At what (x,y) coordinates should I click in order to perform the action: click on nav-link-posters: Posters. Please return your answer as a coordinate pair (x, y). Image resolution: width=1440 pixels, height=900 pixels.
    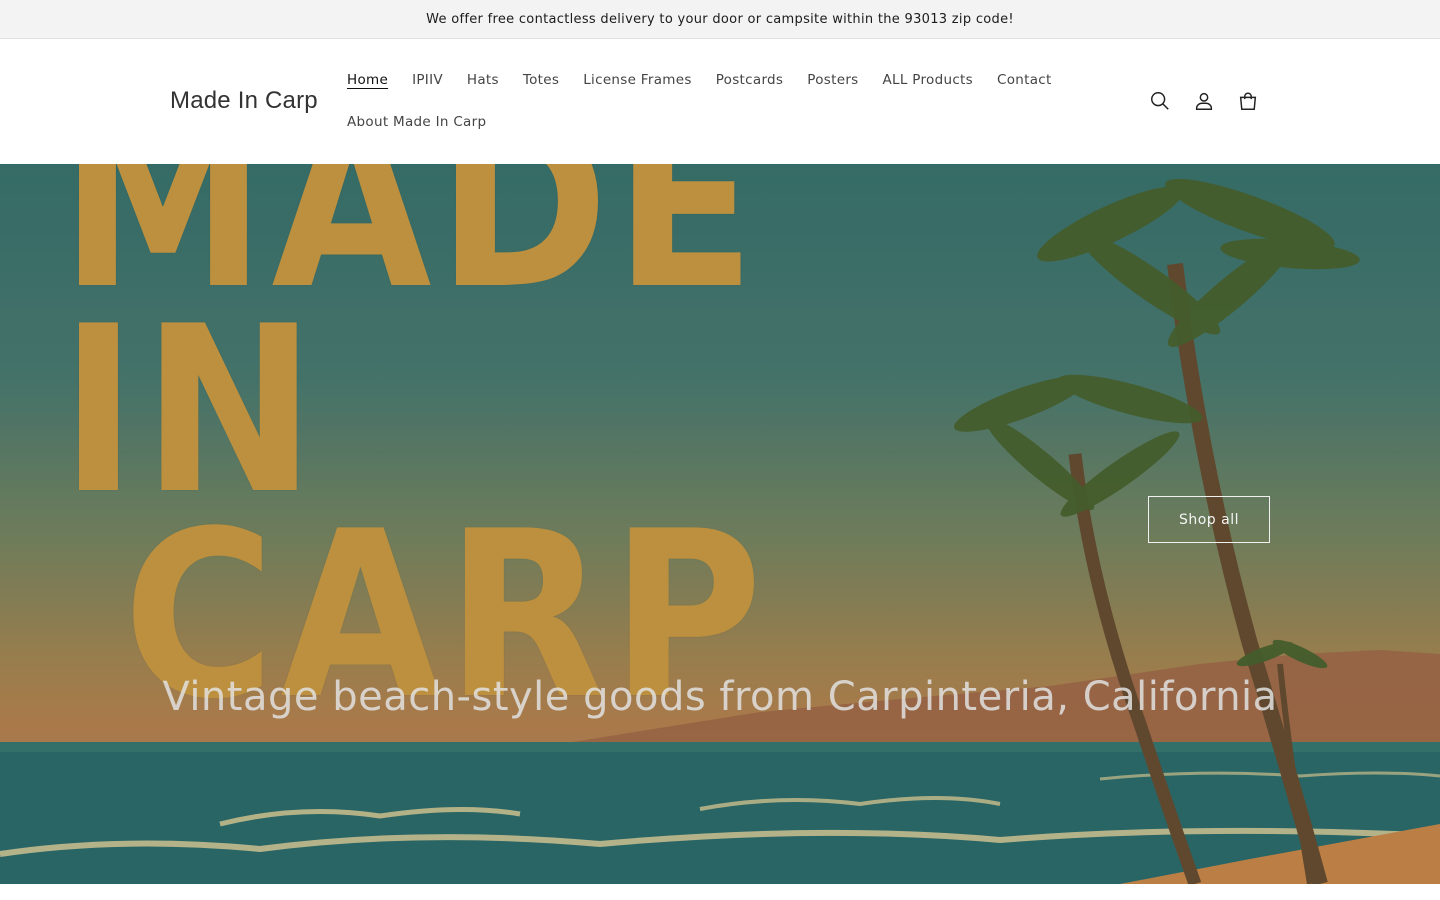
    Looking at the image, I should click on (832, 80).